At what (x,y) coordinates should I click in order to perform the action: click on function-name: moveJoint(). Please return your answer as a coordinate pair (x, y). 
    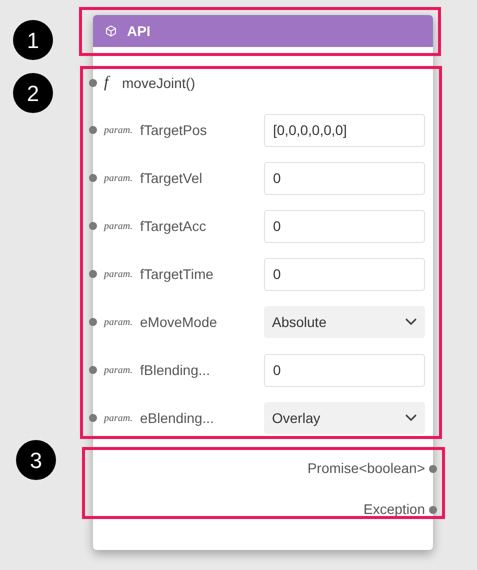
    Looking at the image, I should click on (159, 83).